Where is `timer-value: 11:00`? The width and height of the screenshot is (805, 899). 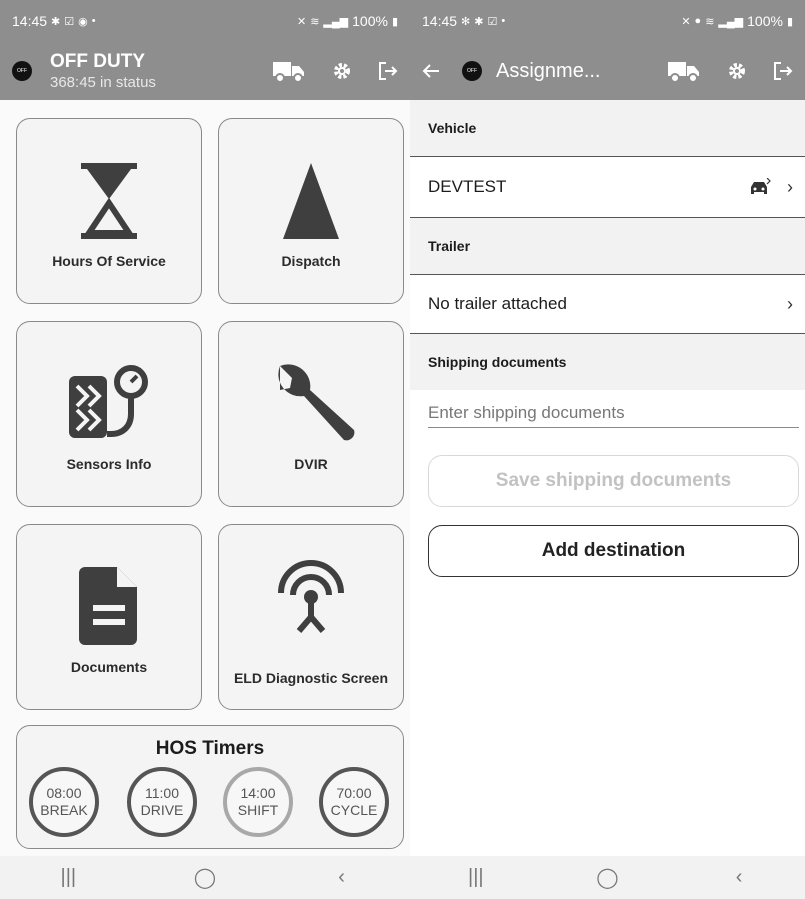
timer-value: 11:00 is located at coordinates (162, 793).